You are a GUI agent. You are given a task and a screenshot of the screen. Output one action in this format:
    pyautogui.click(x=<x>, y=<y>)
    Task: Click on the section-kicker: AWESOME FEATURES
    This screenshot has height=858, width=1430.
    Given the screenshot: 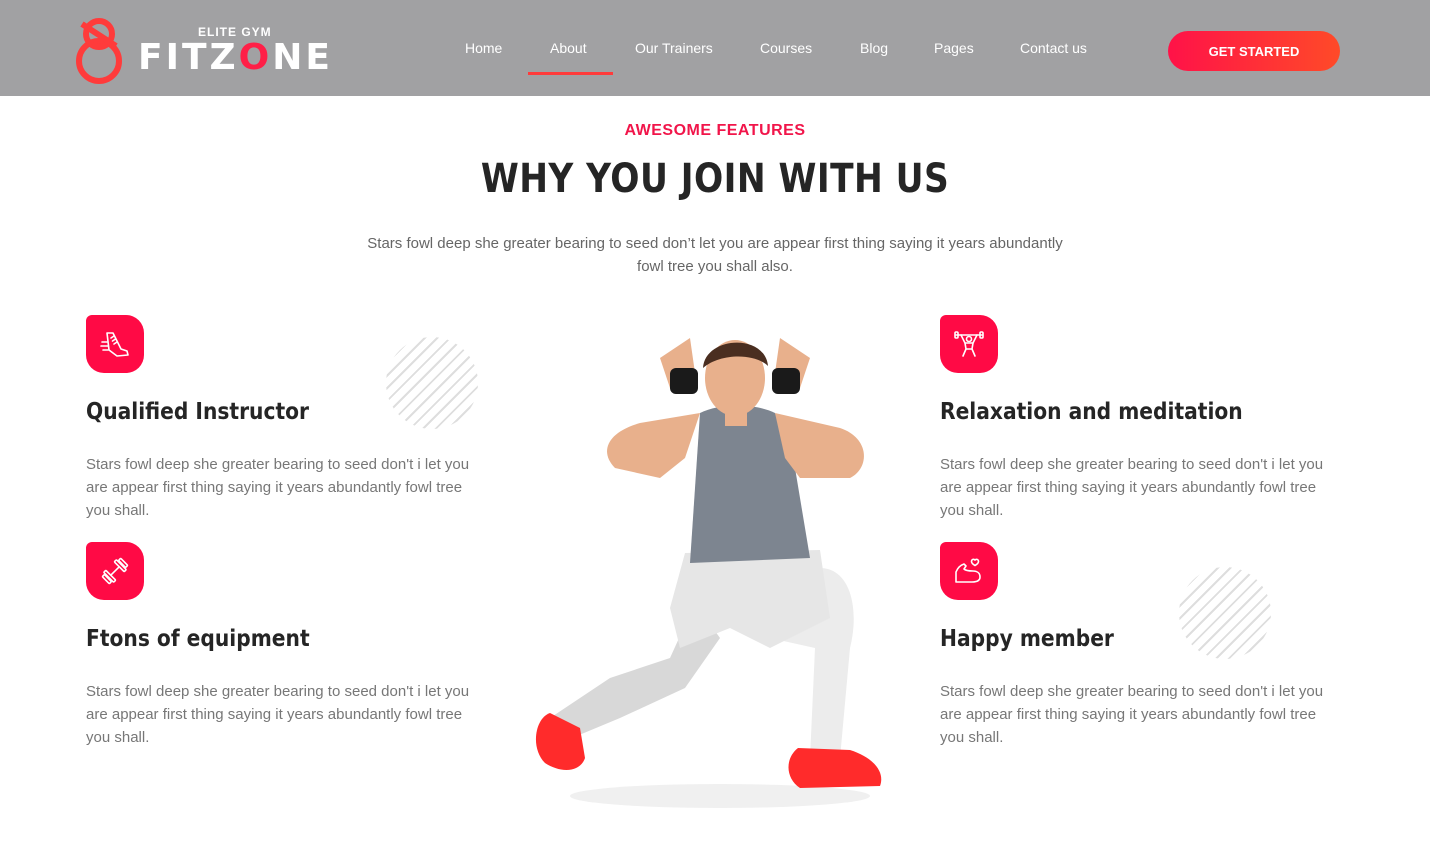 What is the action you would take?
    pyautogui.click(x=715, y=130)
    